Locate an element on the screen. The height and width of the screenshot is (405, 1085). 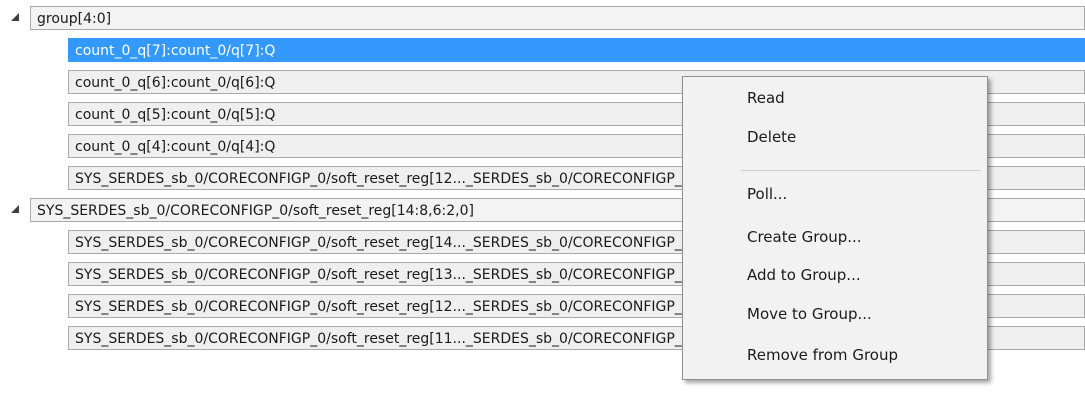
tree-group-row: group[4:0] is located at coordinates (542, 18).